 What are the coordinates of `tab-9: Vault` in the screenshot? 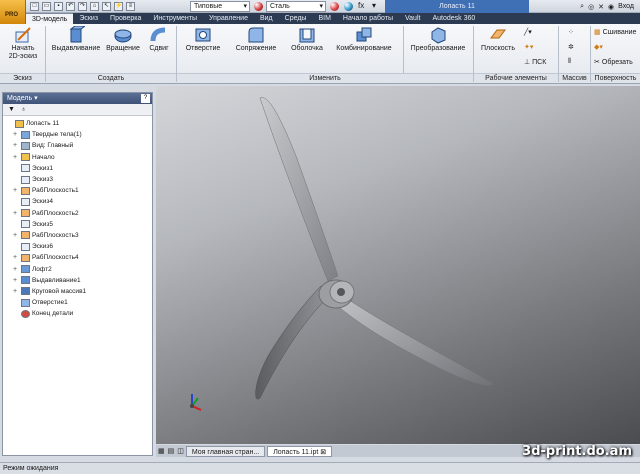 It's located at (412, 18).